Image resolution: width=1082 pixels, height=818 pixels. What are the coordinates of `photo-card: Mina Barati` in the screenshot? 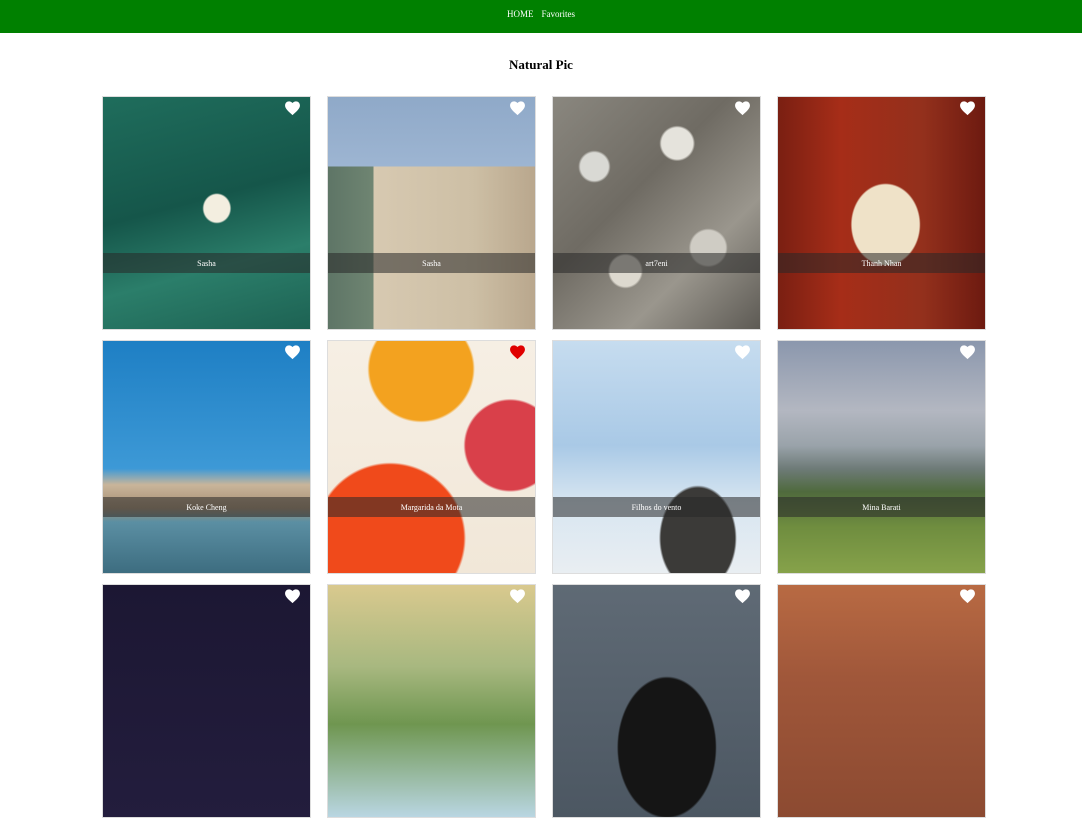 It's located at (881, 457).